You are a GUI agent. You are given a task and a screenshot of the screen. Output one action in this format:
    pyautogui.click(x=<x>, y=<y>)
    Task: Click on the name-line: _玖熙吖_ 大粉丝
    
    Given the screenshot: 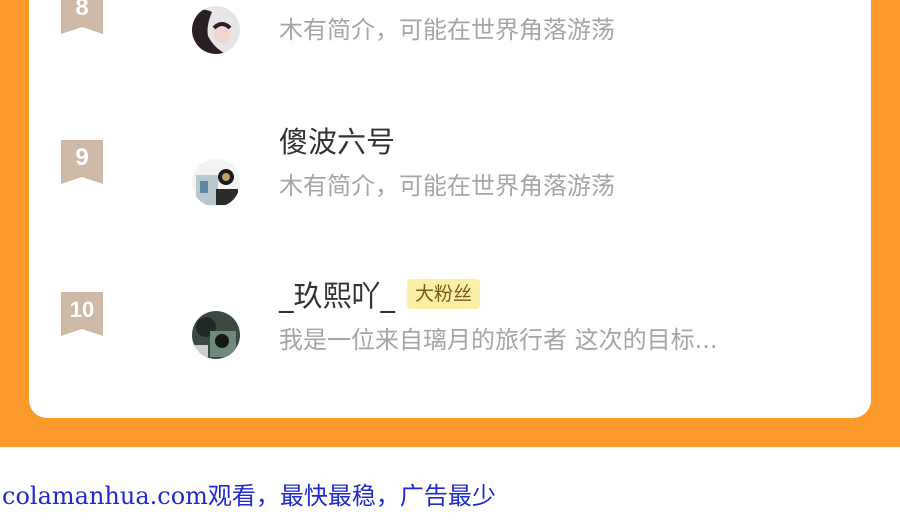 What is the action you would take?
    pyautogui.click(x=380, y=294)
    